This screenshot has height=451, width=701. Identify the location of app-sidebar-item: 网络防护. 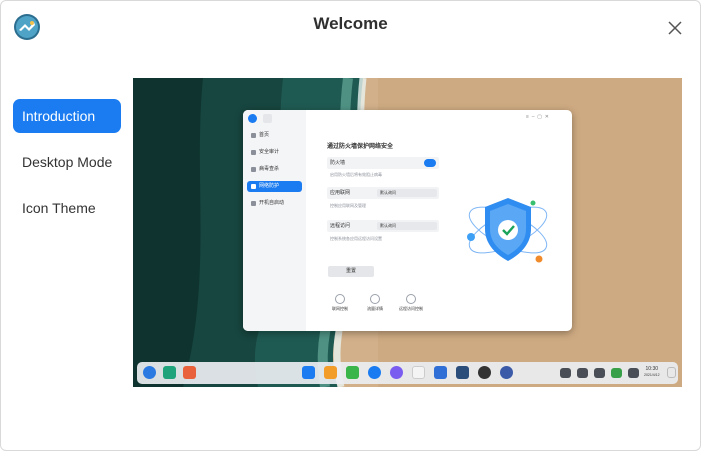
(274, 186).